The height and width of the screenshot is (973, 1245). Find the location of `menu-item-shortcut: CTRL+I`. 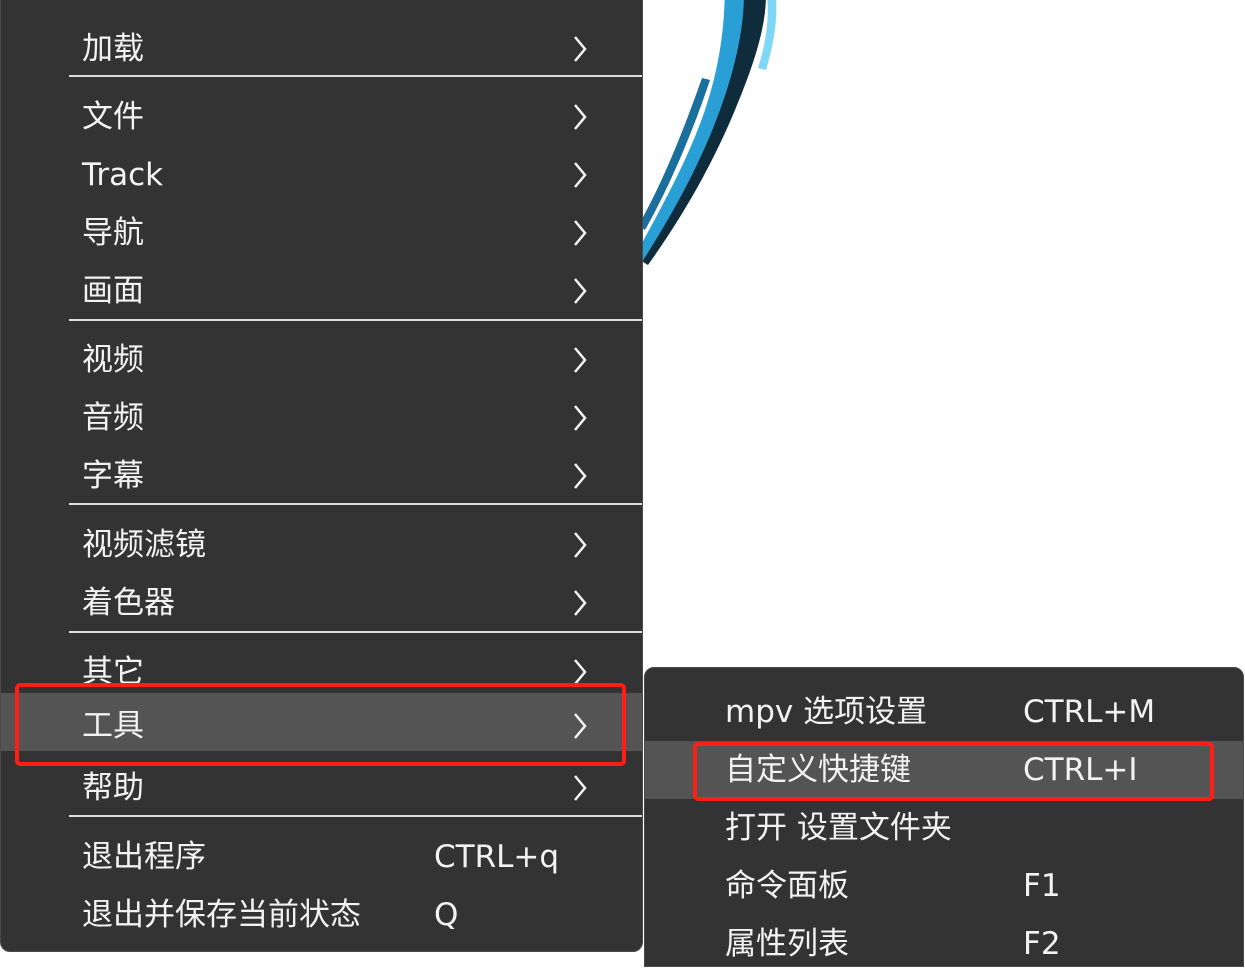

menu-item-shortcut: CTRL+I is located at coordinates (1080, 770).